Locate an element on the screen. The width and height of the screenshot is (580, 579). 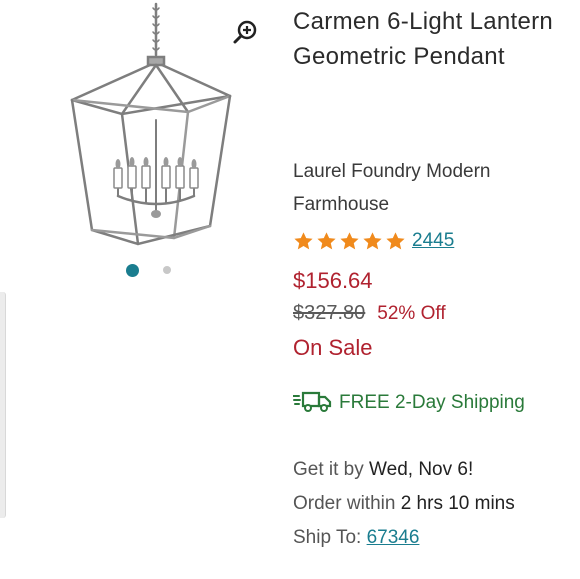
get-it-by-line: Get it by Wed, Nov 6! is located at coordinates (433, 470).